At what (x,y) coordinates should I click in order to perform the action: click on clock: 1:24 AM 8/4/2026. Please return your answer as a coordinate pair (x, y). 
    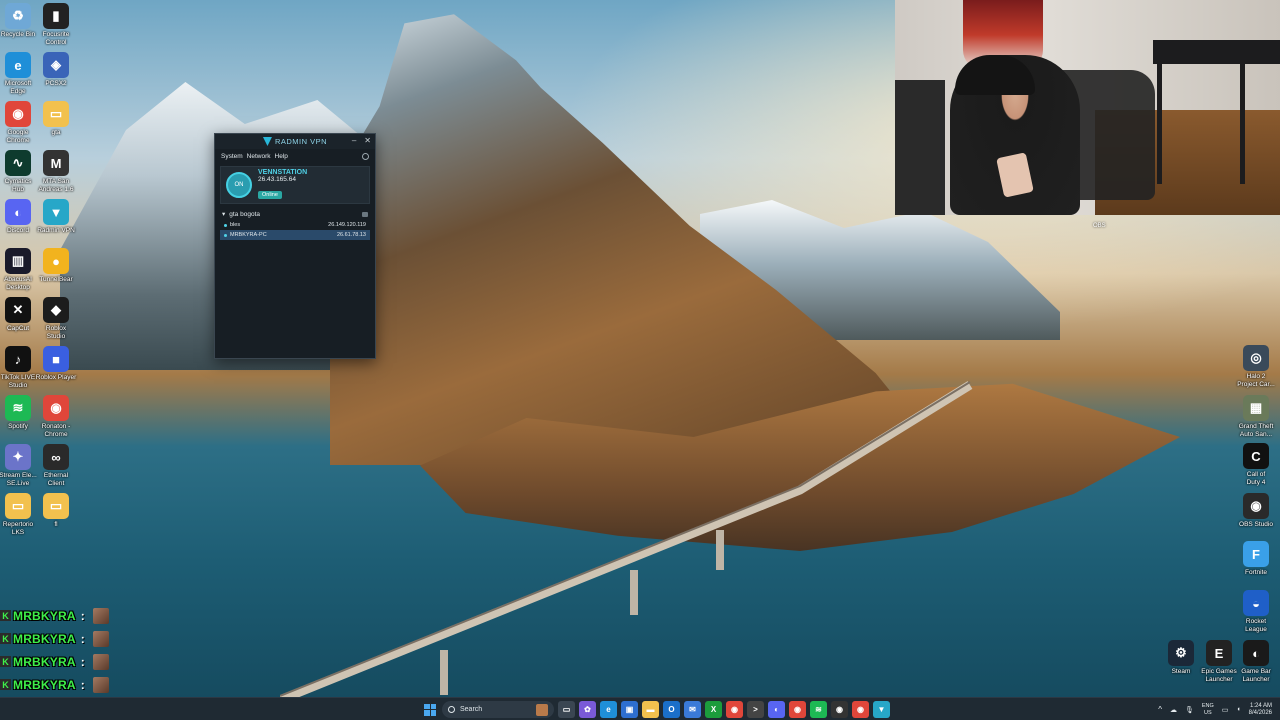
    Looking at the image, I should click on (1260, 710).